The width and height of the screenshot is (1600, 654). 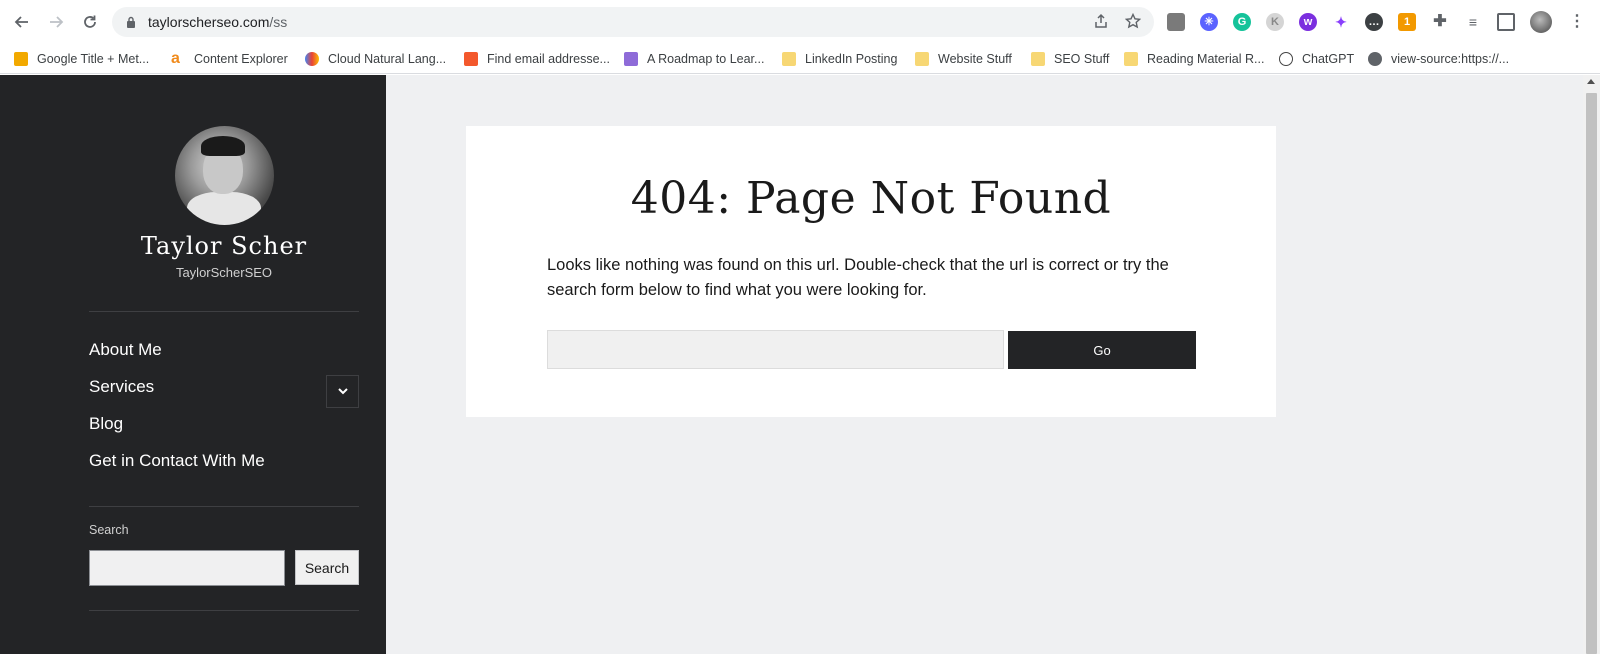 What do you see at coordinates (109, 530) in the screenshot?
I see `search-label: Search` at bounding box center [109, 530].